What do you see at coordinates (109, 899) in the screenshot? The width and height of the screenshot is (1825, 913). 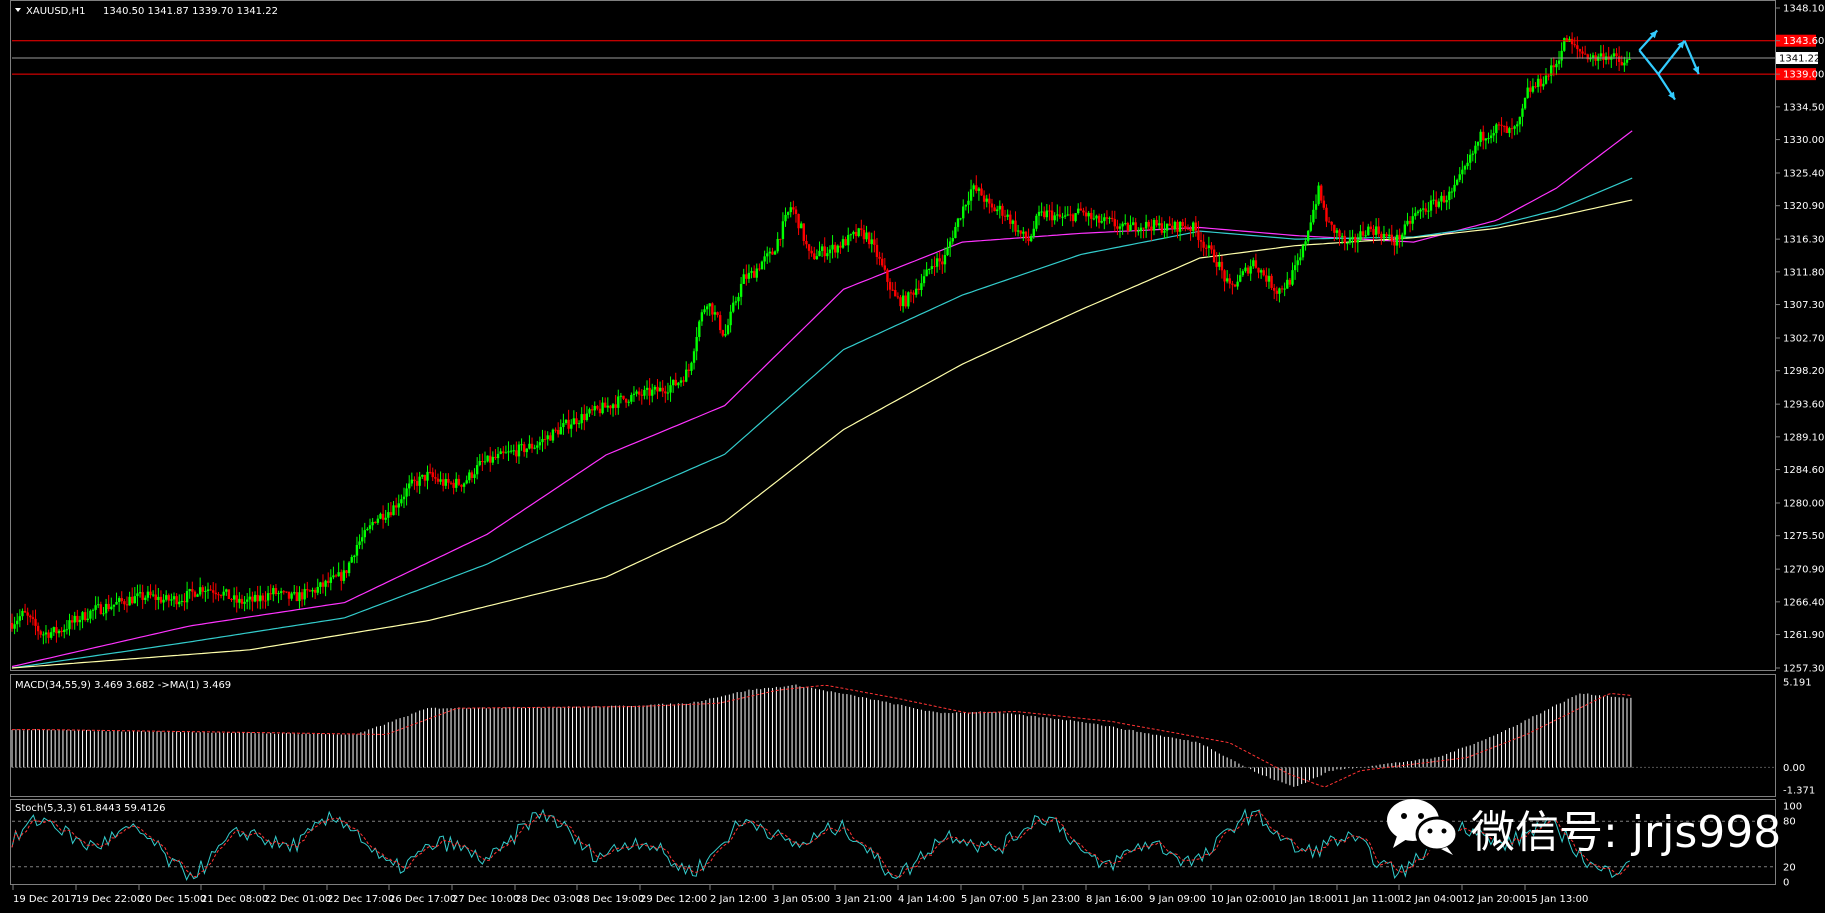 I see `time-tick-label: 19 Dec 22:00` at bounding box center [109, 899].